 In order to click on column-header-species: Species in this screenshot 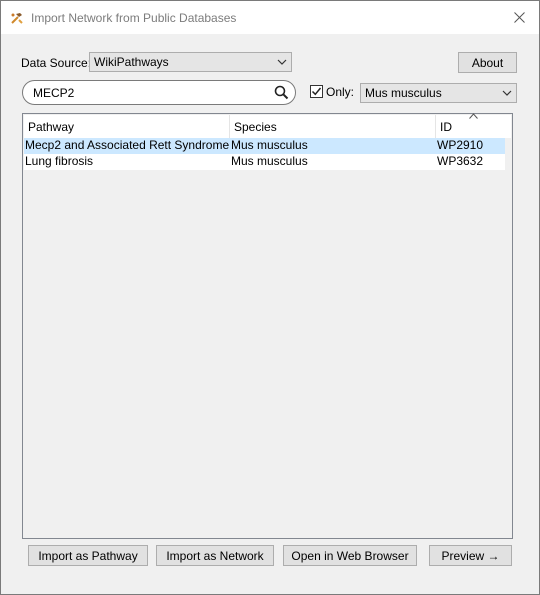, I will do `click(333, 126)`.